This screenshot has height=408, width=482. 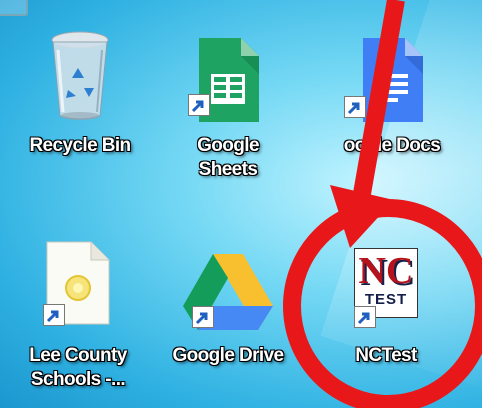 What do you see at coordinates (228, 158) in the screenshot?
I see `icon-label: Google Sheets` at bounding box center [228, 158].